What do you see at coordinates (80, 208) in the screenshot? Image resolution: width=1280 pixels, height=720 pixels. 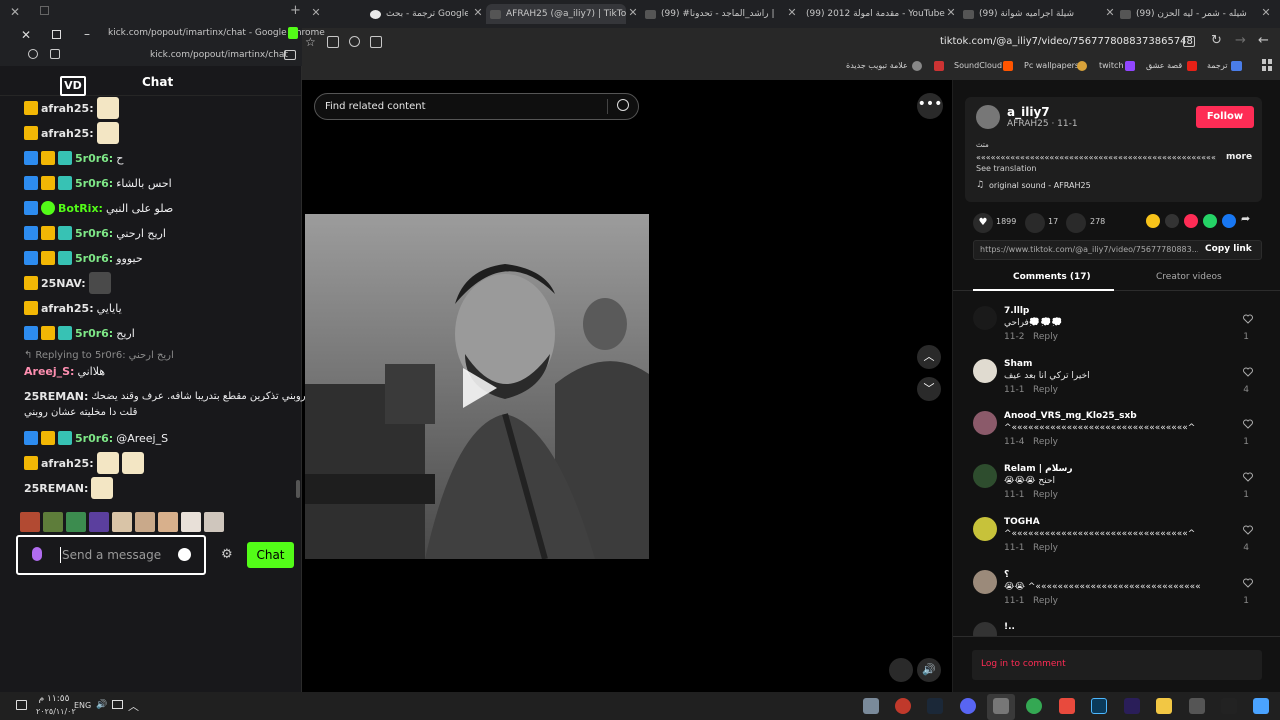 I see `chat-username: BotRix:` at bounding box center [80, 208].